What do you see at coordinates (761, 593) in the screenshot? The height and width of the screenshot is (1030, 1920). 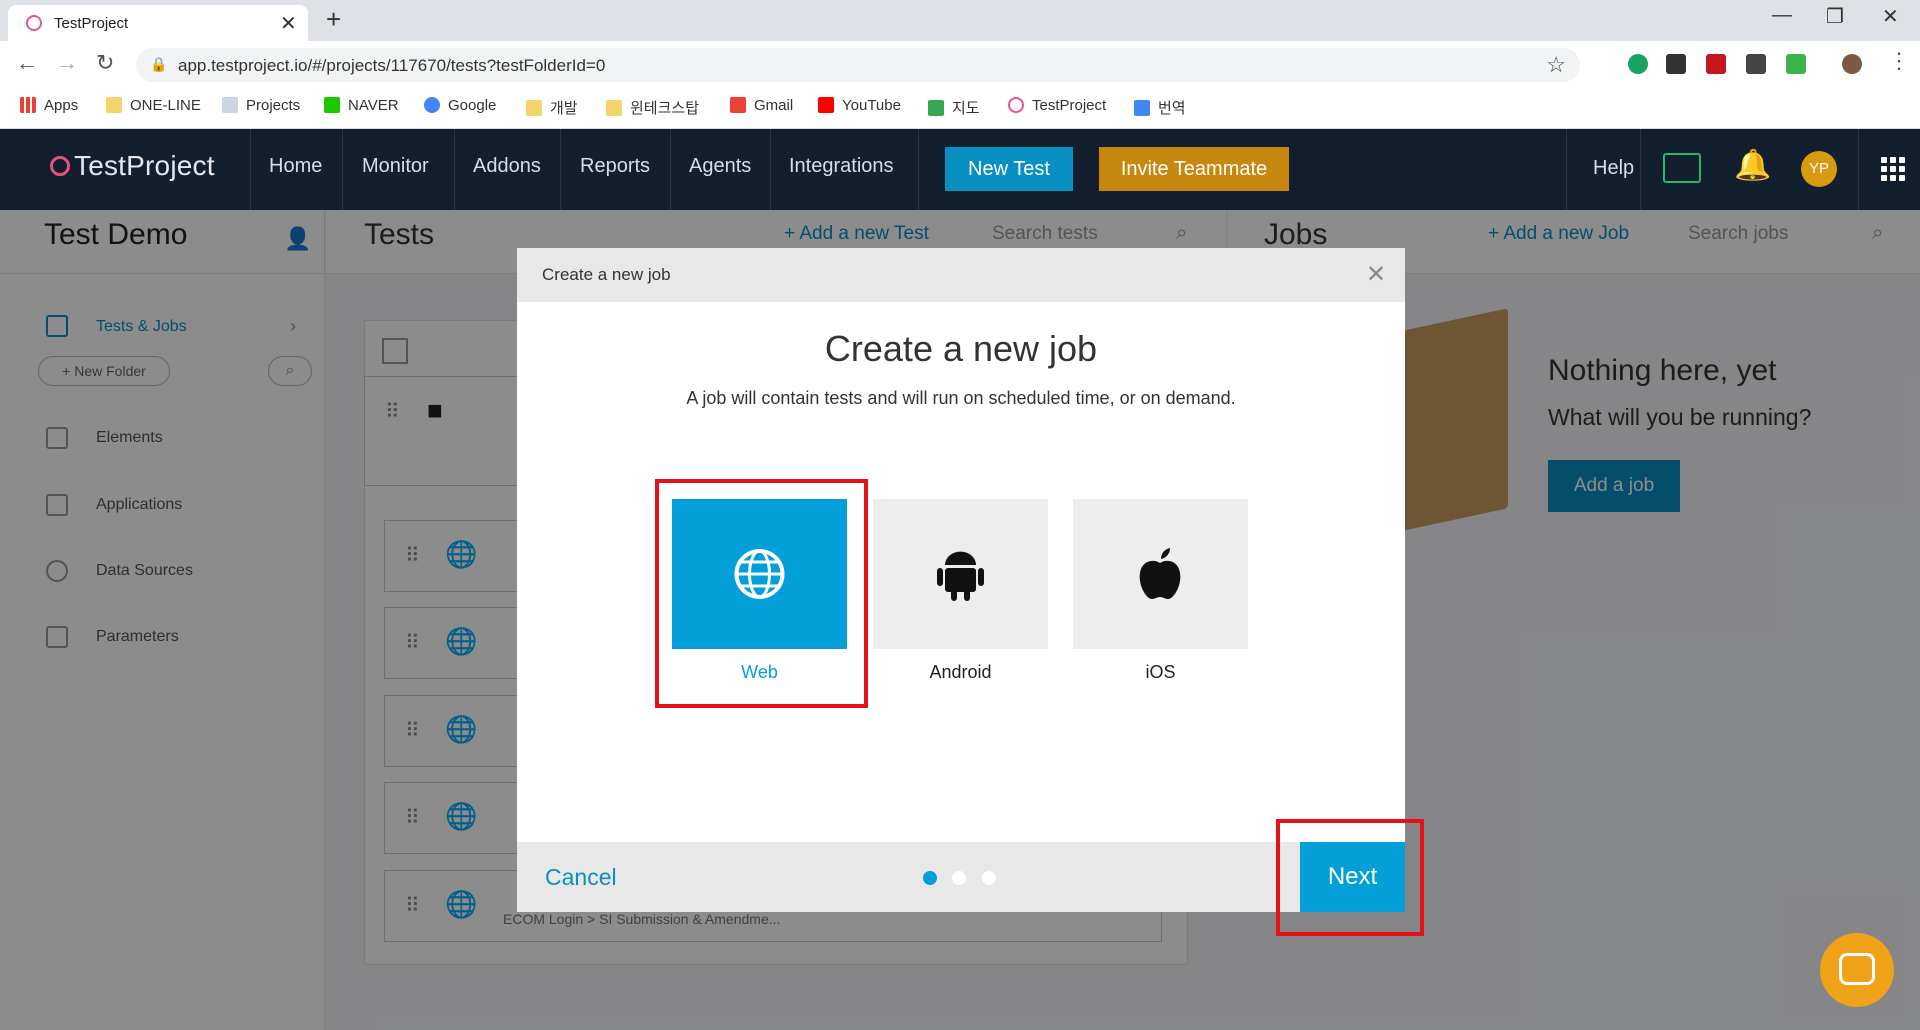 I see `highlight-web-tile` at bounding box center [761, 593].